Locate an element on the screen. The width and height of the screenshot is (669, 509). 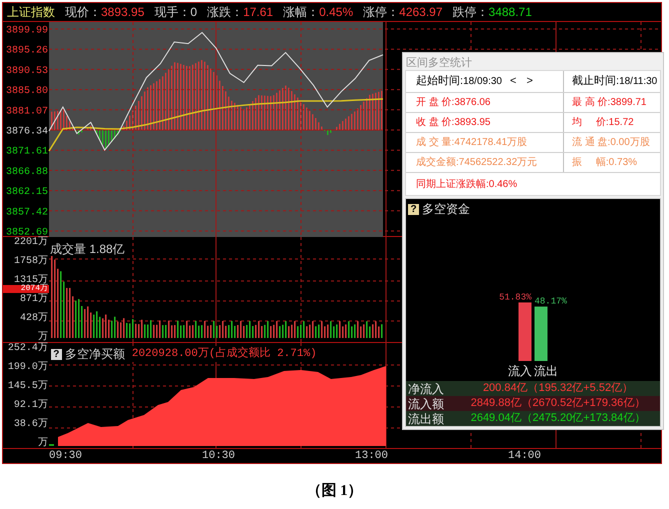
net-buy-tick: 38.6万 is located at coordinates (31, 424).